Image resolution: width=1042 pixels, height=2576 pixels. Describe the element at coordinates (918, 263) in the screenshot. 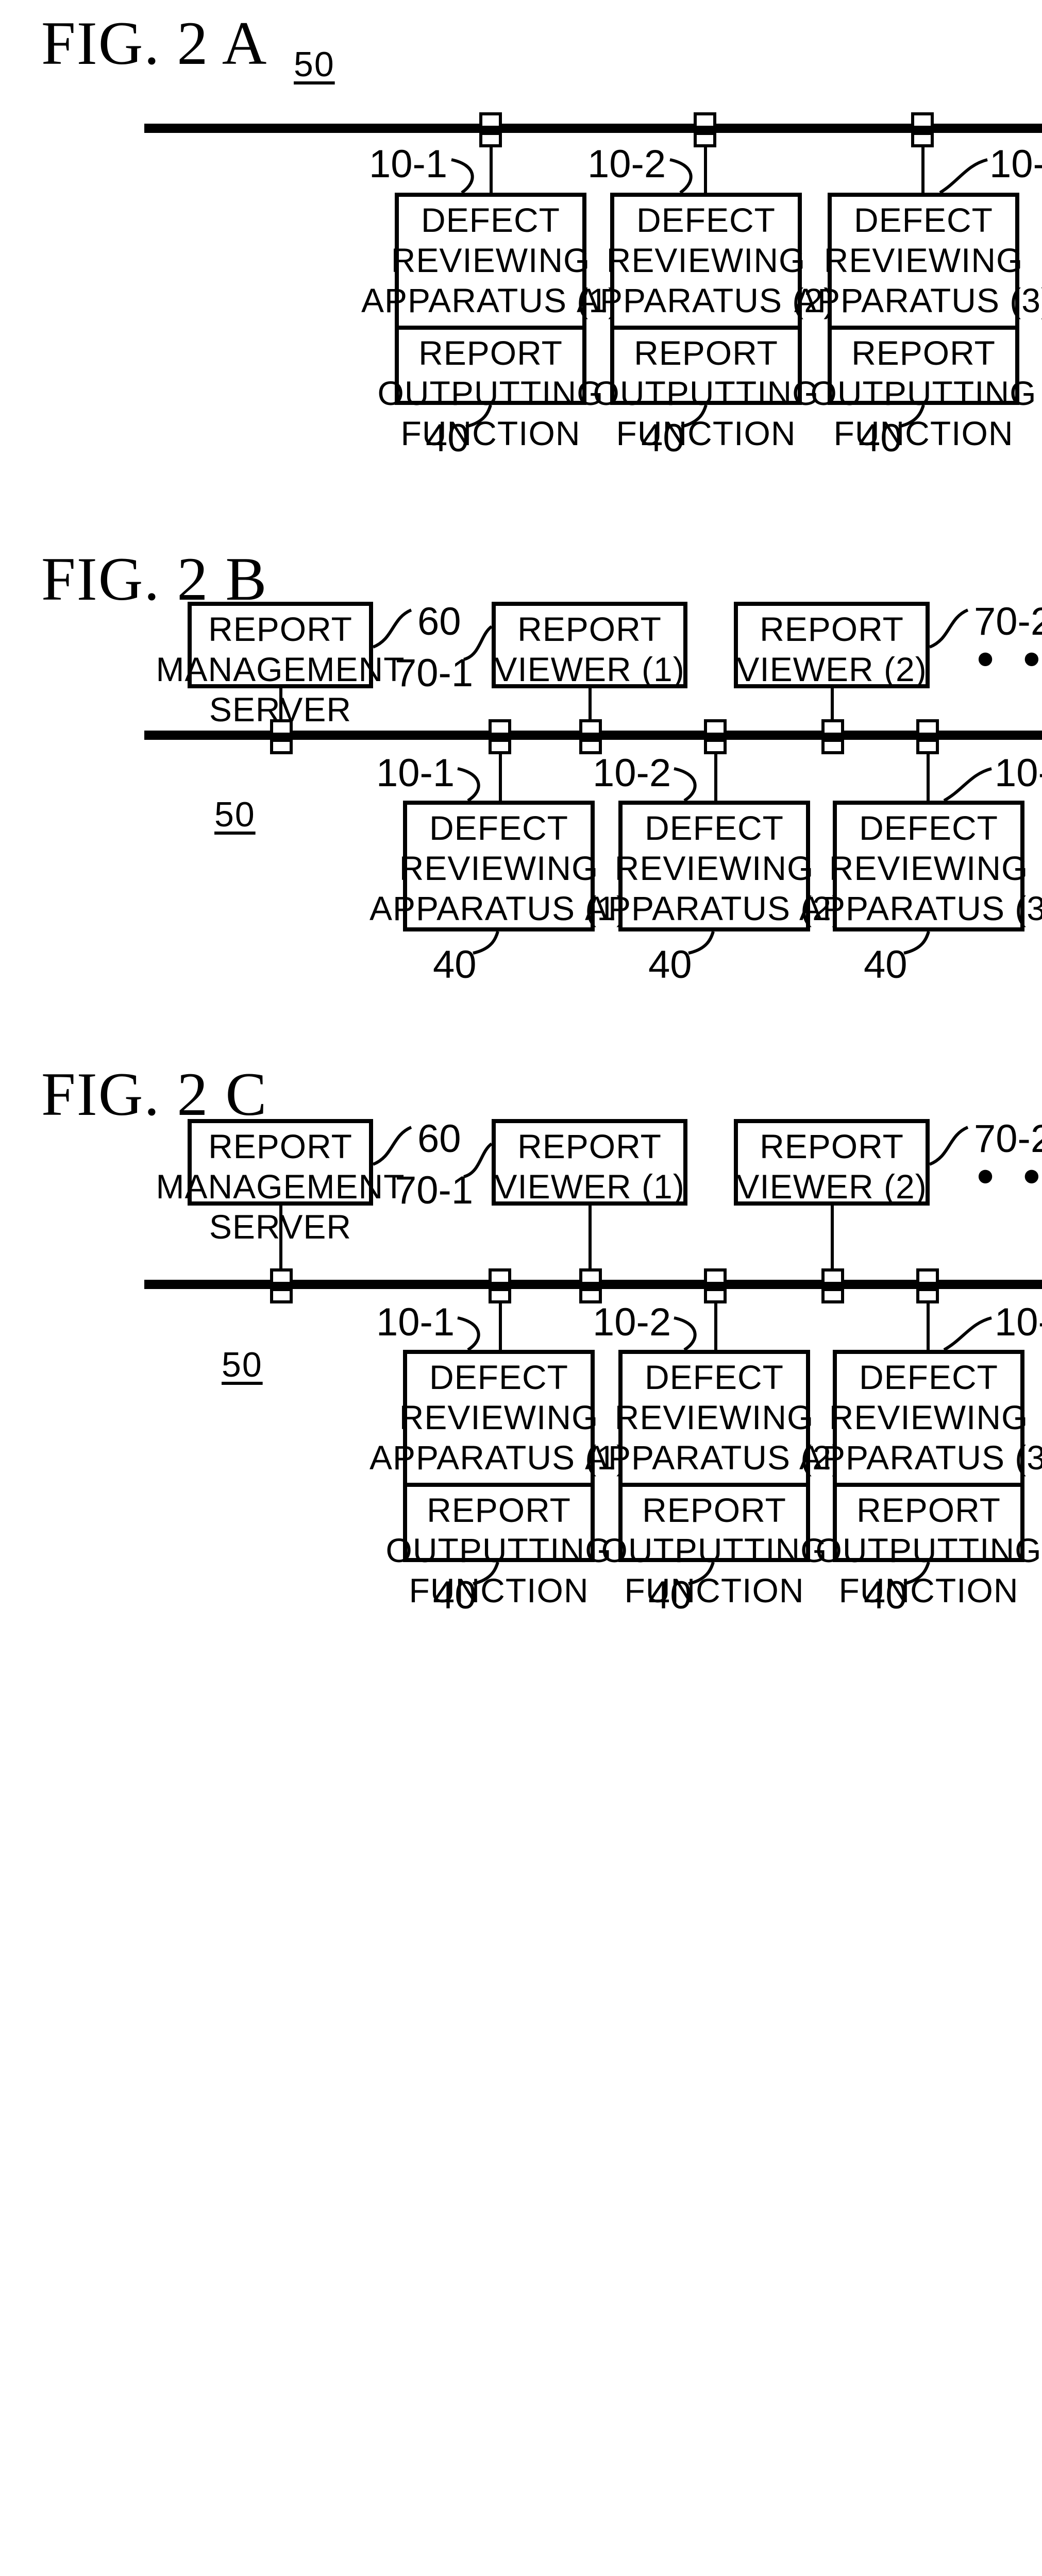

I see `apparatus-title-2a-3: DEFECT REVIEWING APPARATUS (3)` at that location.